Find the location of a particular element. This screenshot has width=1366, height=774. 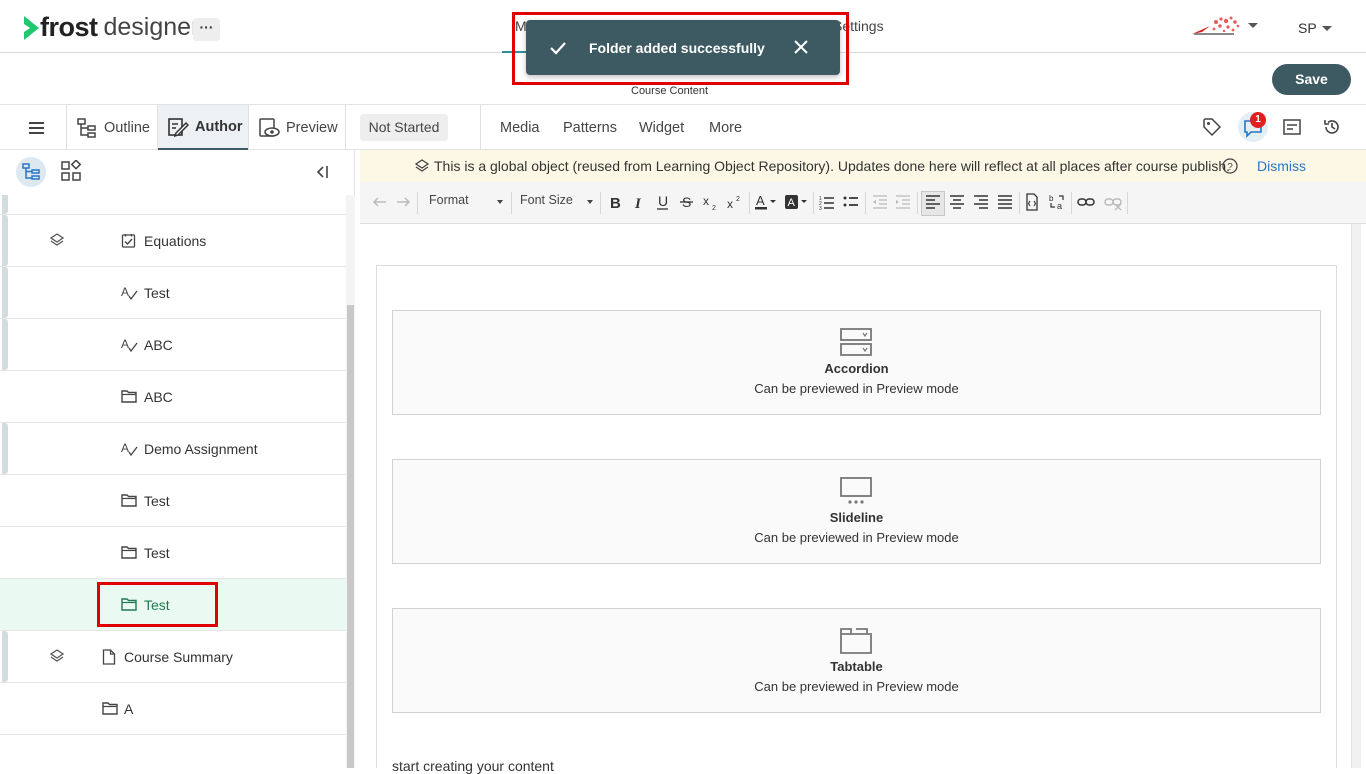

menu-media: Media is located at coordinates (520, 128).